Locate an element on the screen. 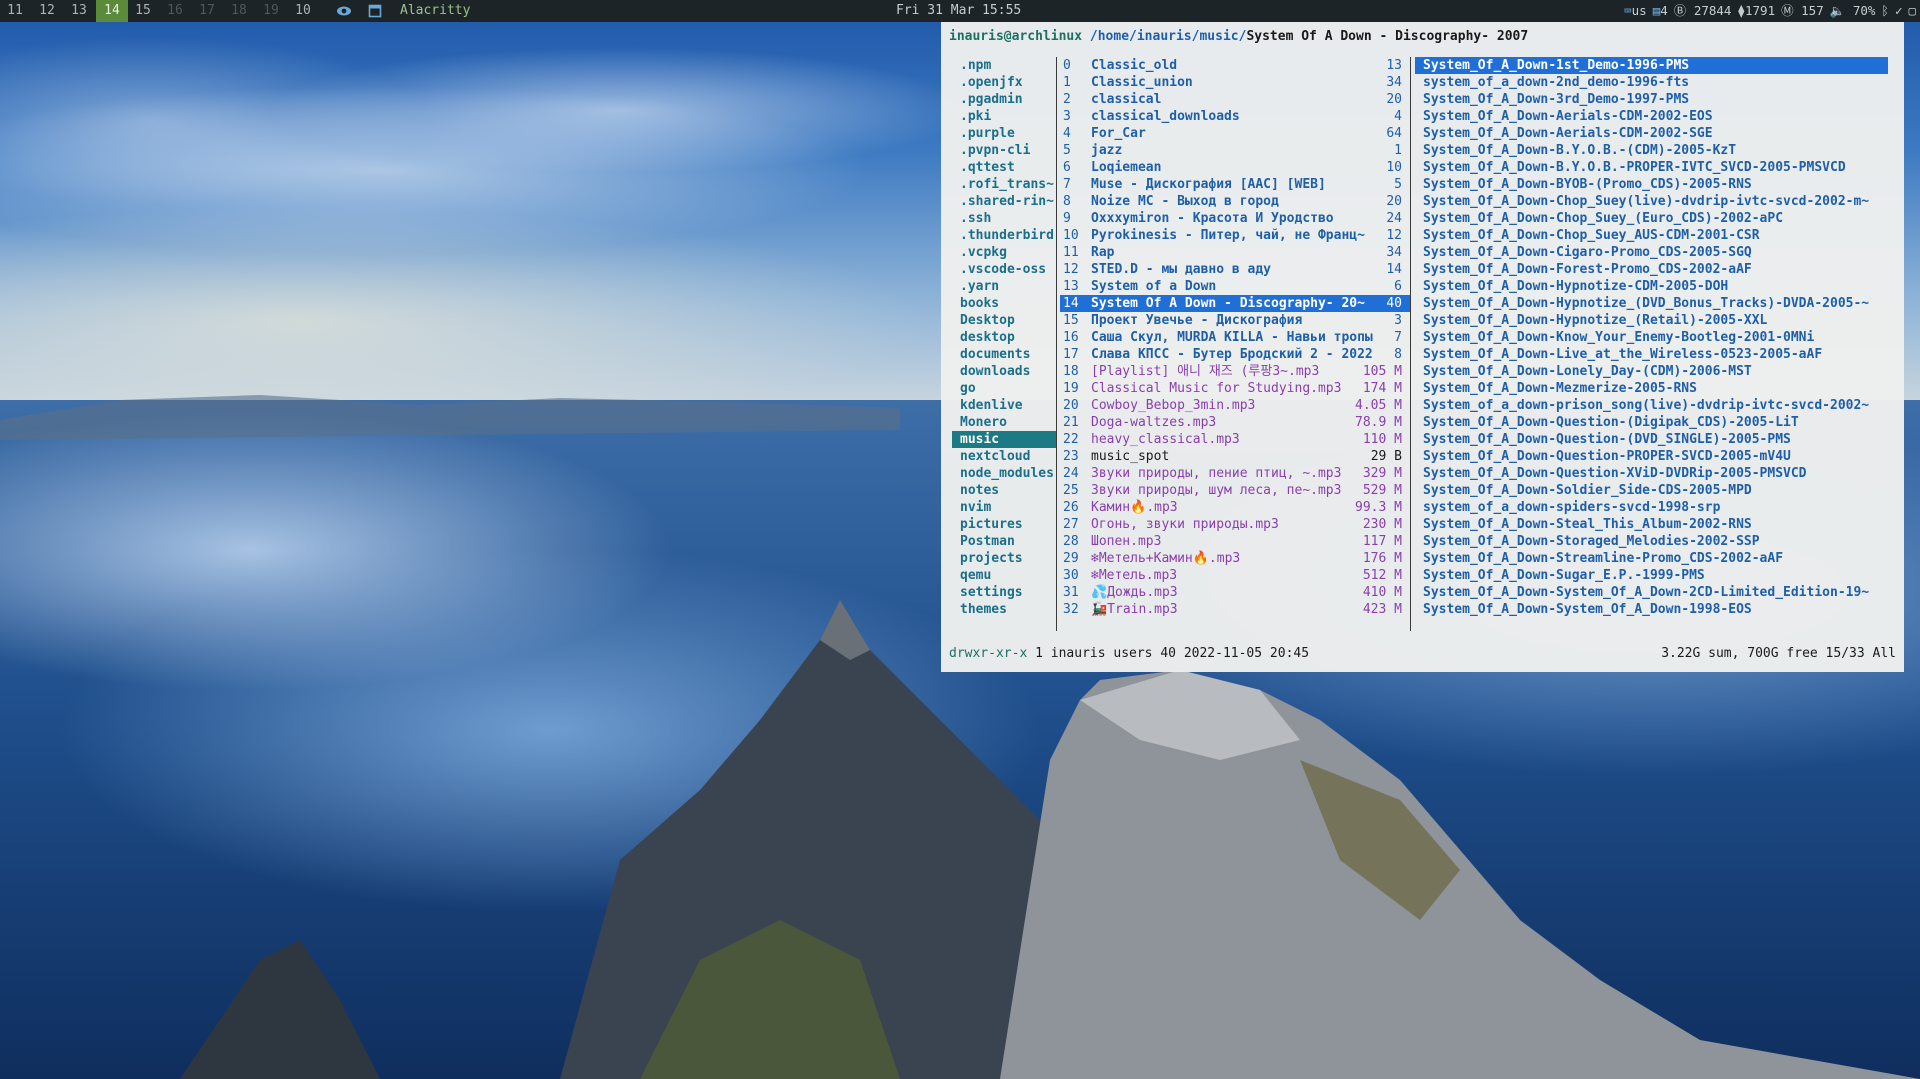  directory-entry: 1 Classic_union 34 is located at coordinates (1235, 82).